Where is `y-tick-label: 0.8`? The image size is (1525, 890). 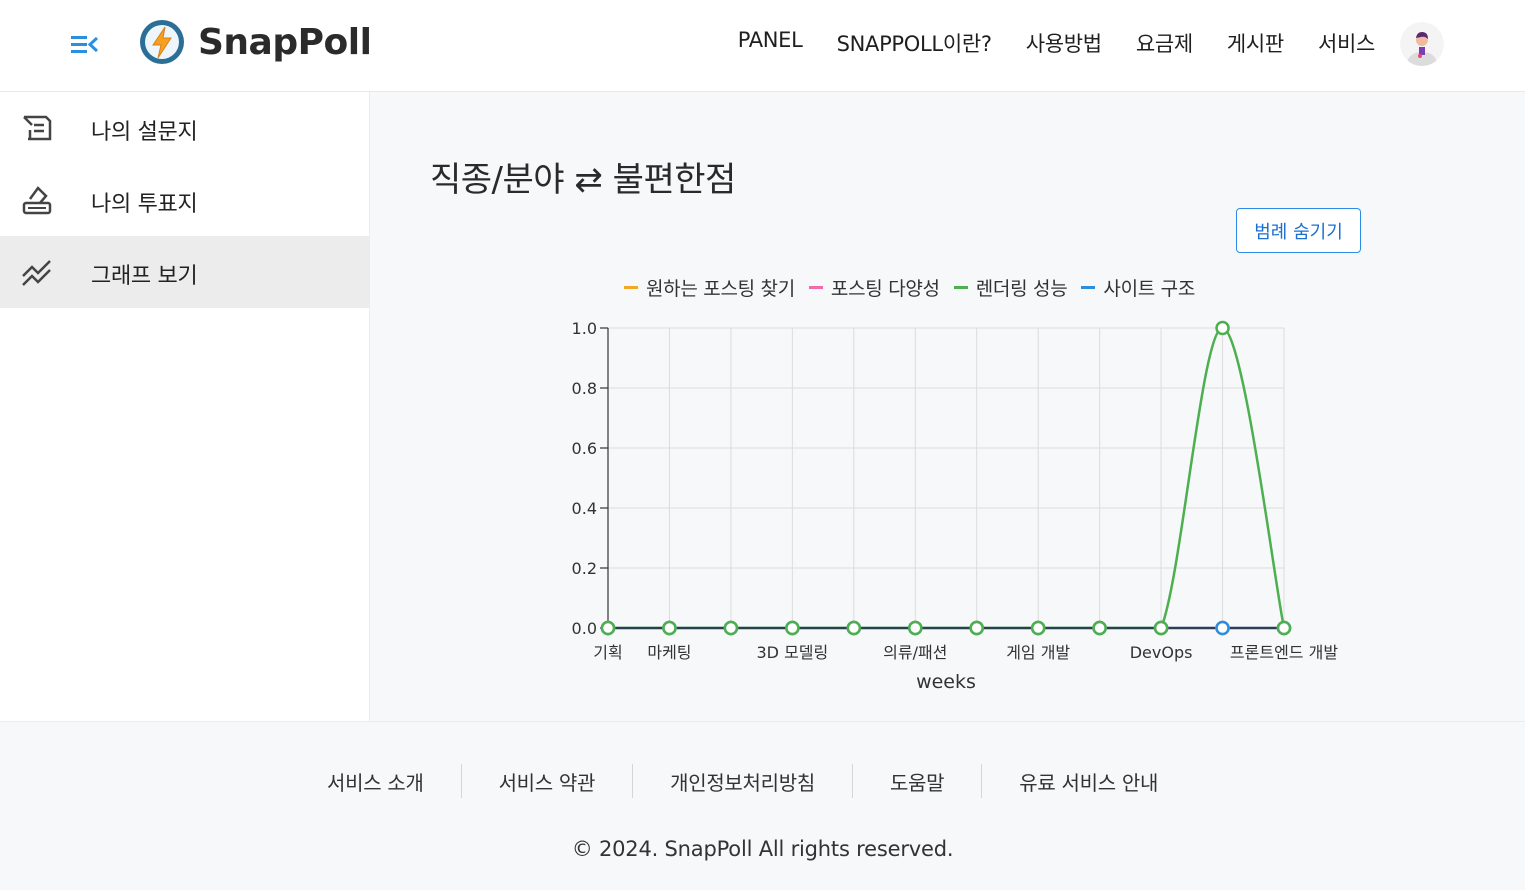 y-tick-label: 0.8 is located at coordinates (584, 388).